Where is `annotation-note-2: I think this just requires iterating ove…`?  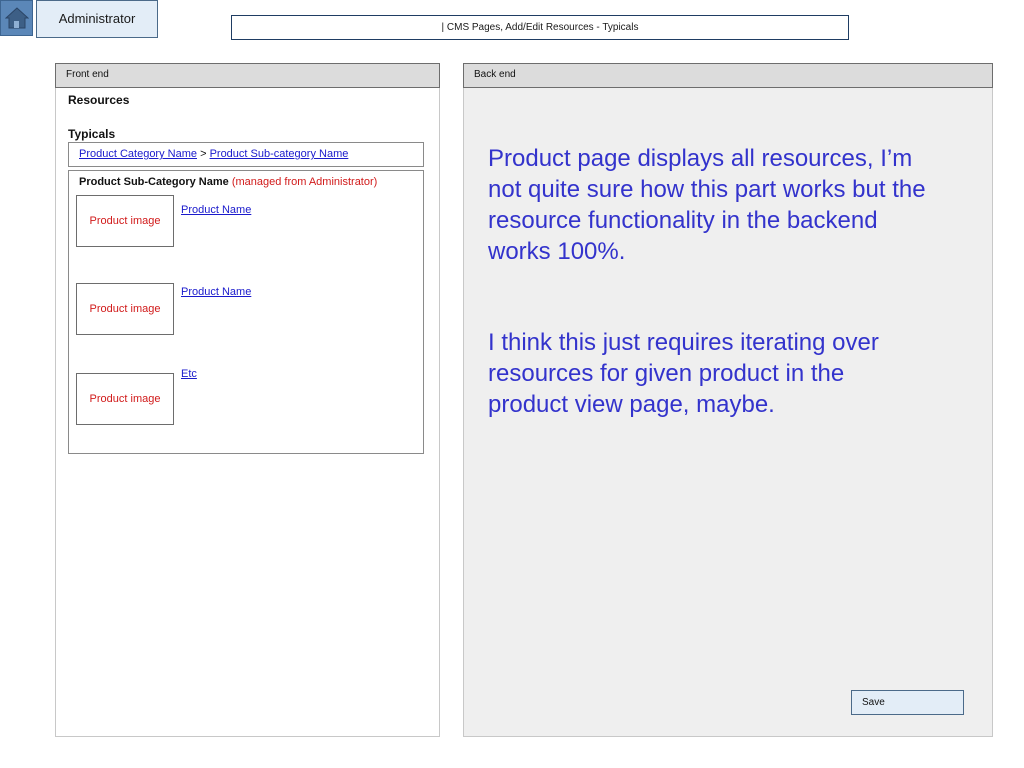 annotation-note-2: I think this just requires iterating ove… is located at coordinates (683, 373).